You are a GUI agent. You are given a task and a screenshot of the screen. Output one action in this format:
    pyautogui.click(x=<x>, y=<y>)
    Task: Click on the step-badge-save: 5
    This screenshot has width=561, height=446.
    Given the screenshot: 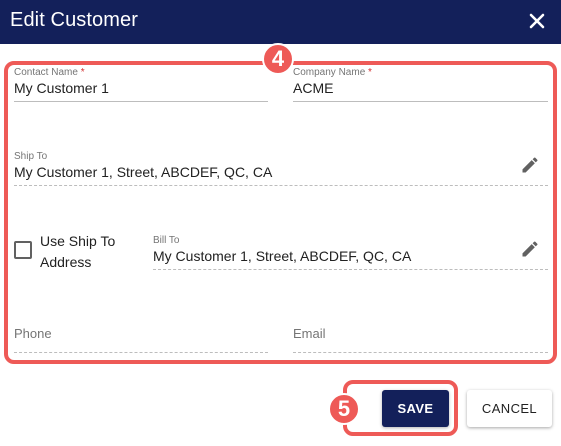 What is the action you would take?
    pyautogui.click(x=344, y=409)
    